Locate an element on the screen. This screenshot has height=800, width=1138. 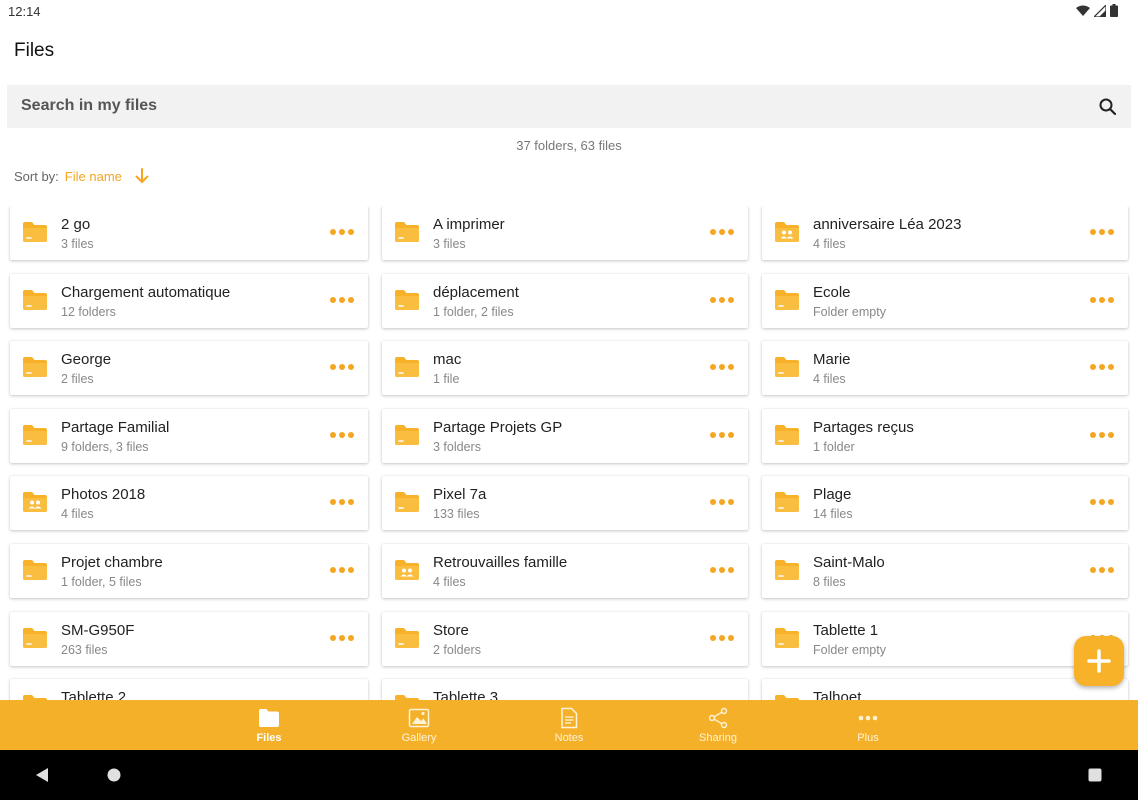
folder-name: Tablette 1 is located at coordinates (846, 630).